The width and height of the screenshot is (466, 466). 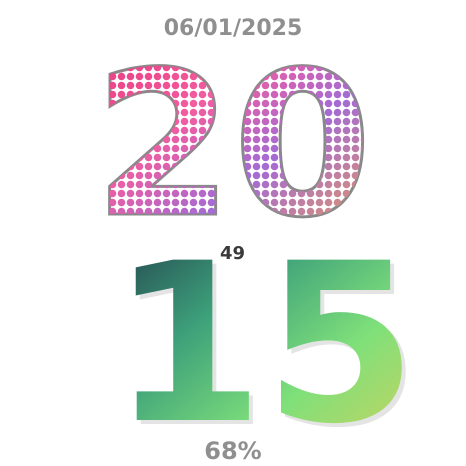 I want to click on battery-percentage: 68%, so click(x=233, y=451).